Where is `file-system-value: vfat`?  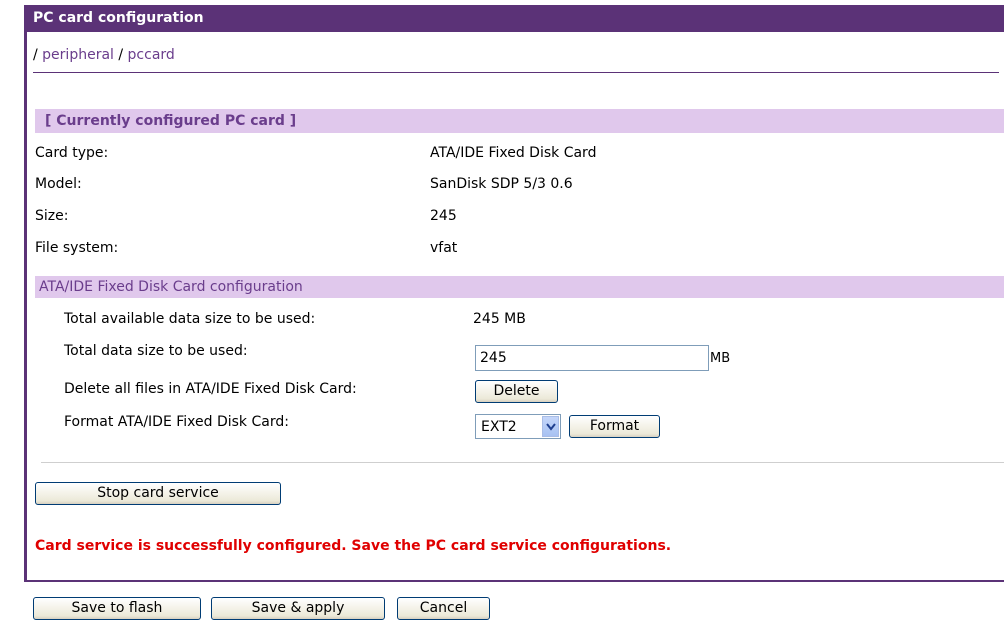 file-system-value: vfat is located at coordinates (444, 248).